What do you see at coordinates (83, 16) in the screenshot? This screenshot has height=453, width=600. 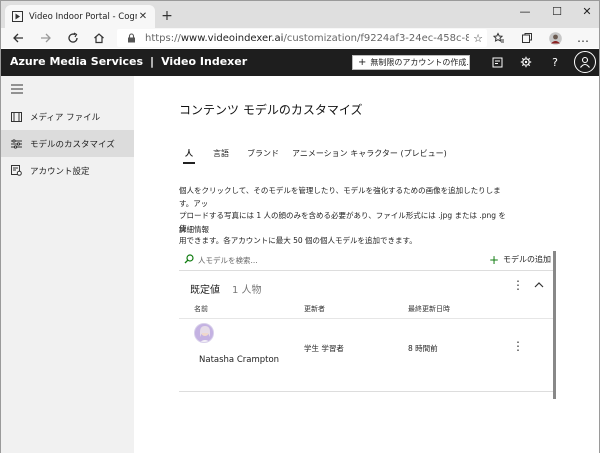 I see `tab-title: Video Indoor Portal - Cognitive` at bounding box center [83, 16].